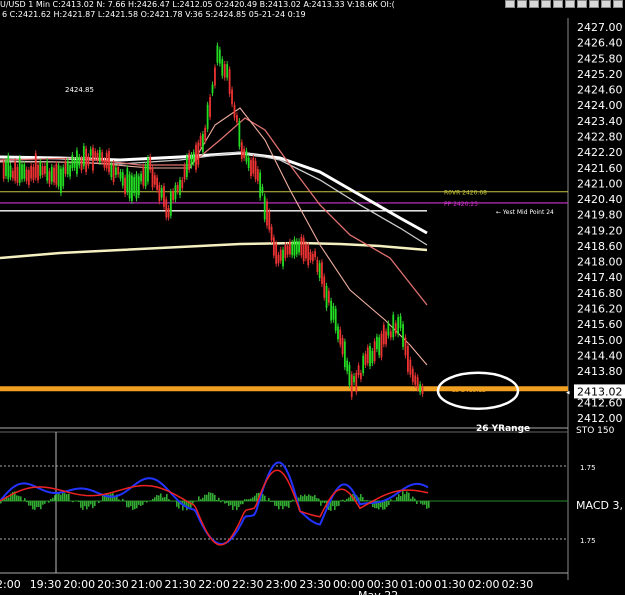  I want to click on price-tick-label: 2418.00, so click(600, 262).